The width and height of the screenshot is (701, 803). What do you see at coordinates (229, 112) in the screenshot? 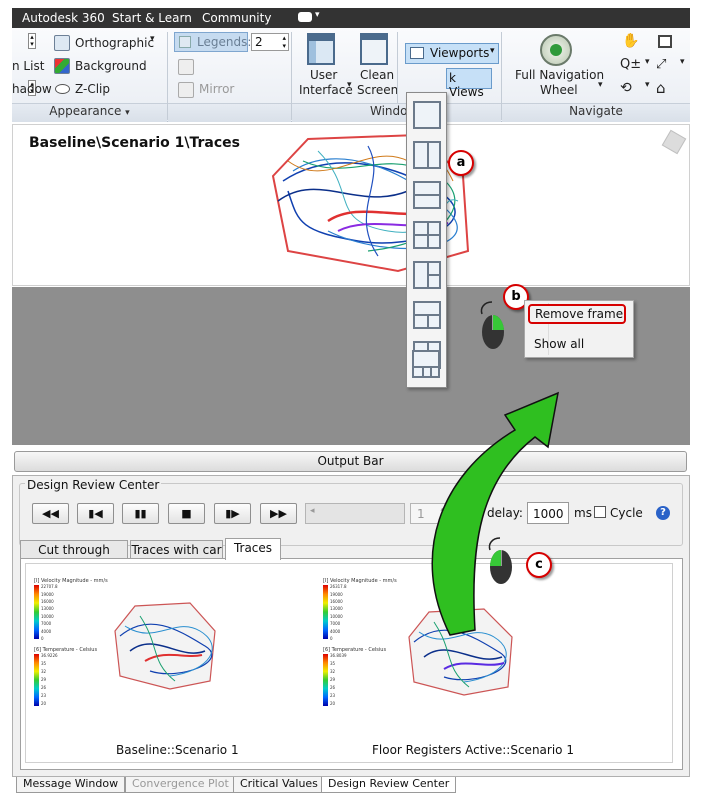
I see `panel-label-appearance-extra` at bounding box center [229, 112].